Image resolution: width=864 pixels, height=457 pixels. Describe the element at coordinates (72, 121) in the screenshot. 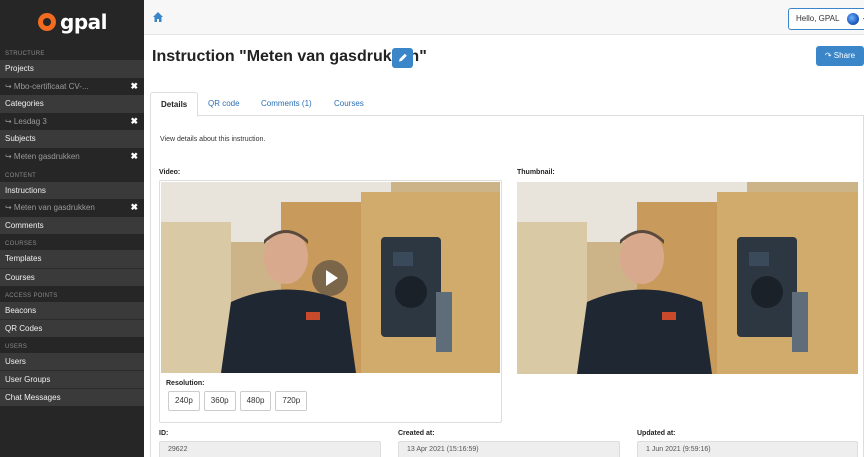

I see `nav-category-selected: ↪ Lesdag 3 ✖` at that location.